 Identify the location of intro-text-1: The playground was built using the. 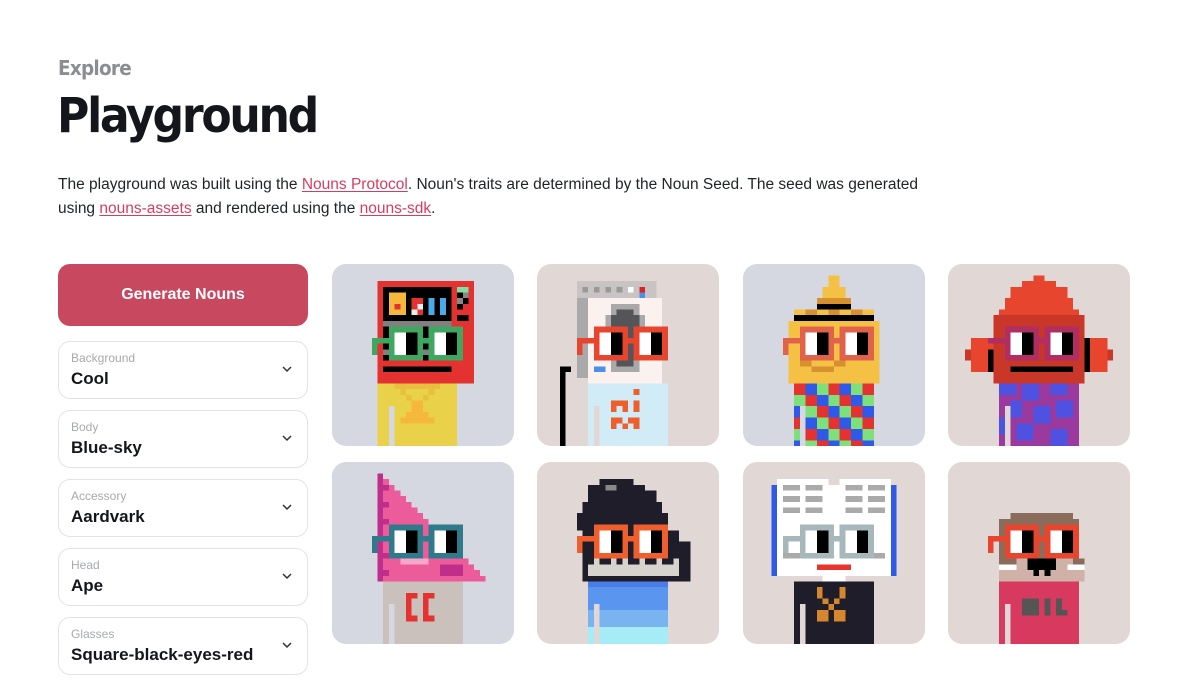
(180, 184).